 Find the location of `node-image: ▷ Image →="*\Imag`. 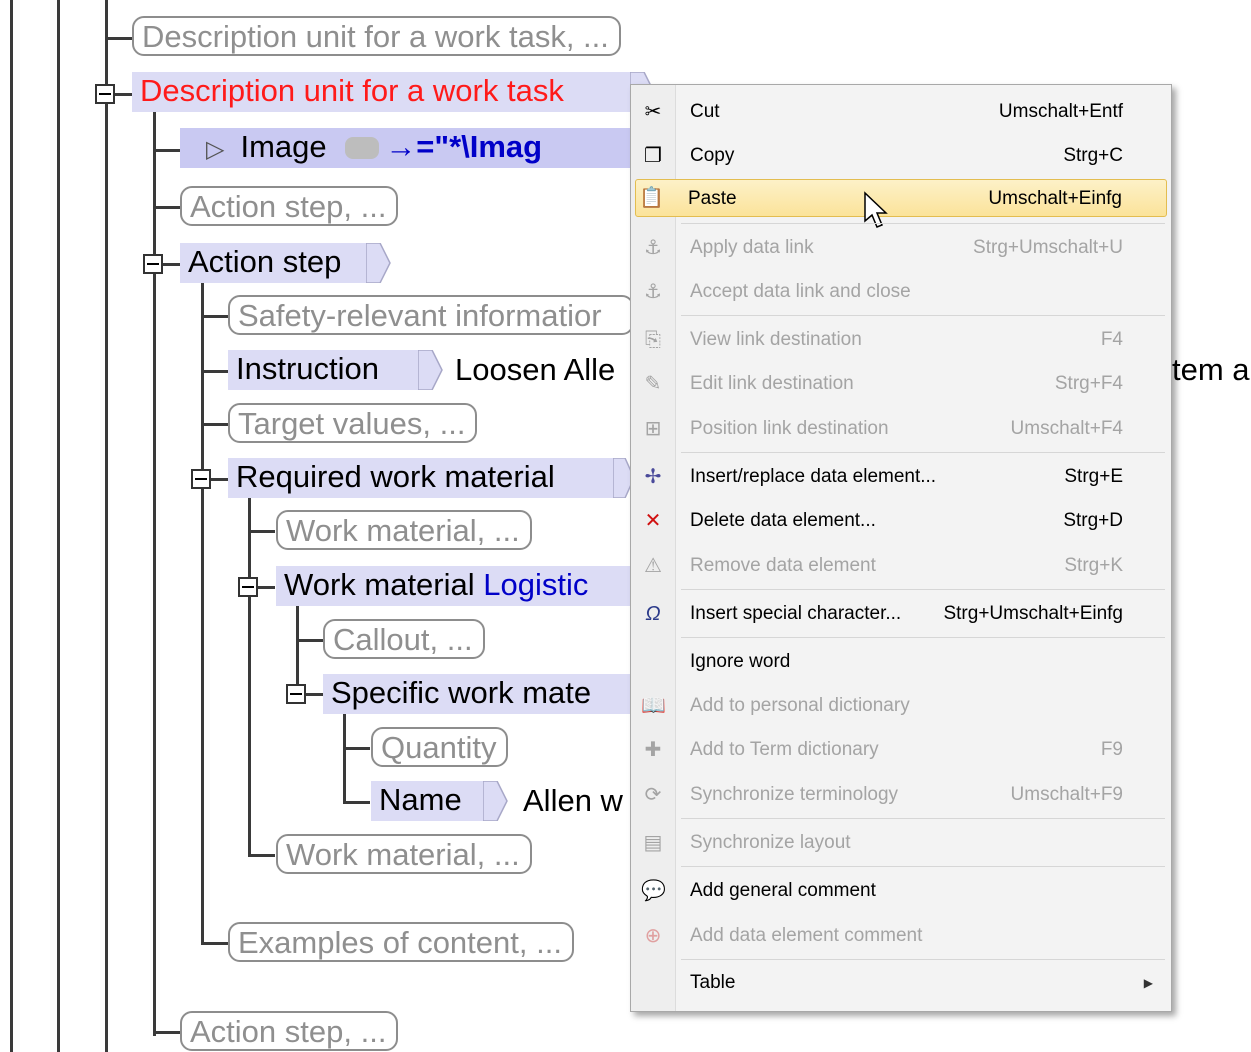

node-image: ▷ Image →="*\Imag is located at coordinates (407, 148).